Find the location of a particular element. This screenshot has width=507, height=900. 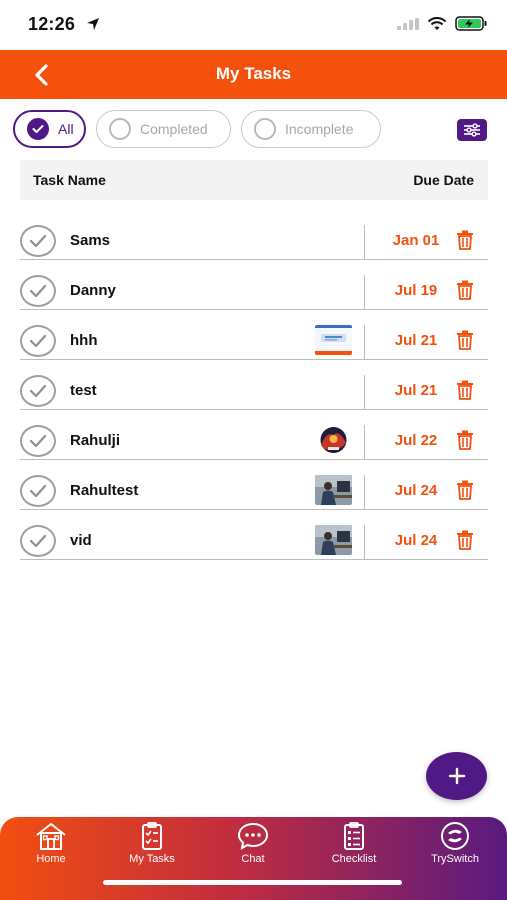

bottom-tab-bar: Home My Tasks Chat Checklist TrySwitch is located at coordinates (253, 858).